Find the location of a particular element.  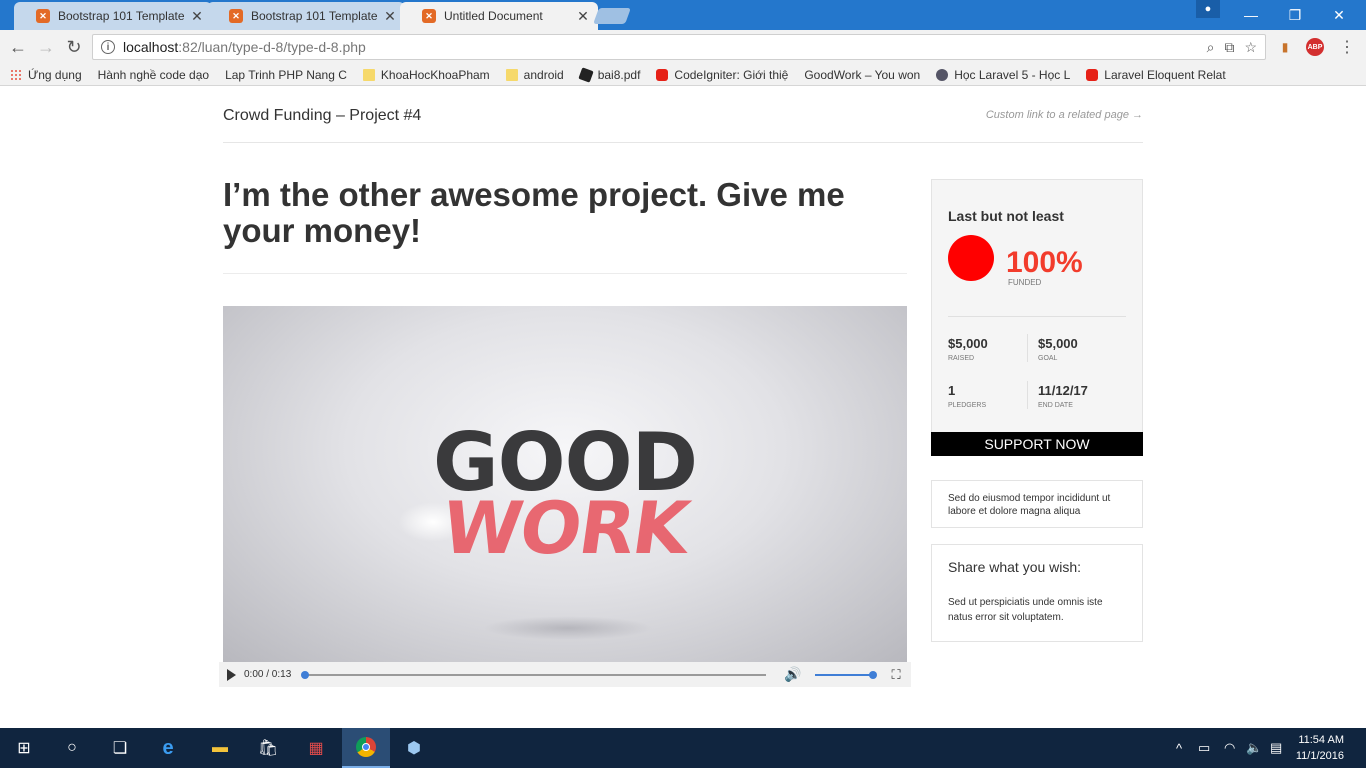

bookmark-item: bai8.pdf is located at coordinates (609, 74).